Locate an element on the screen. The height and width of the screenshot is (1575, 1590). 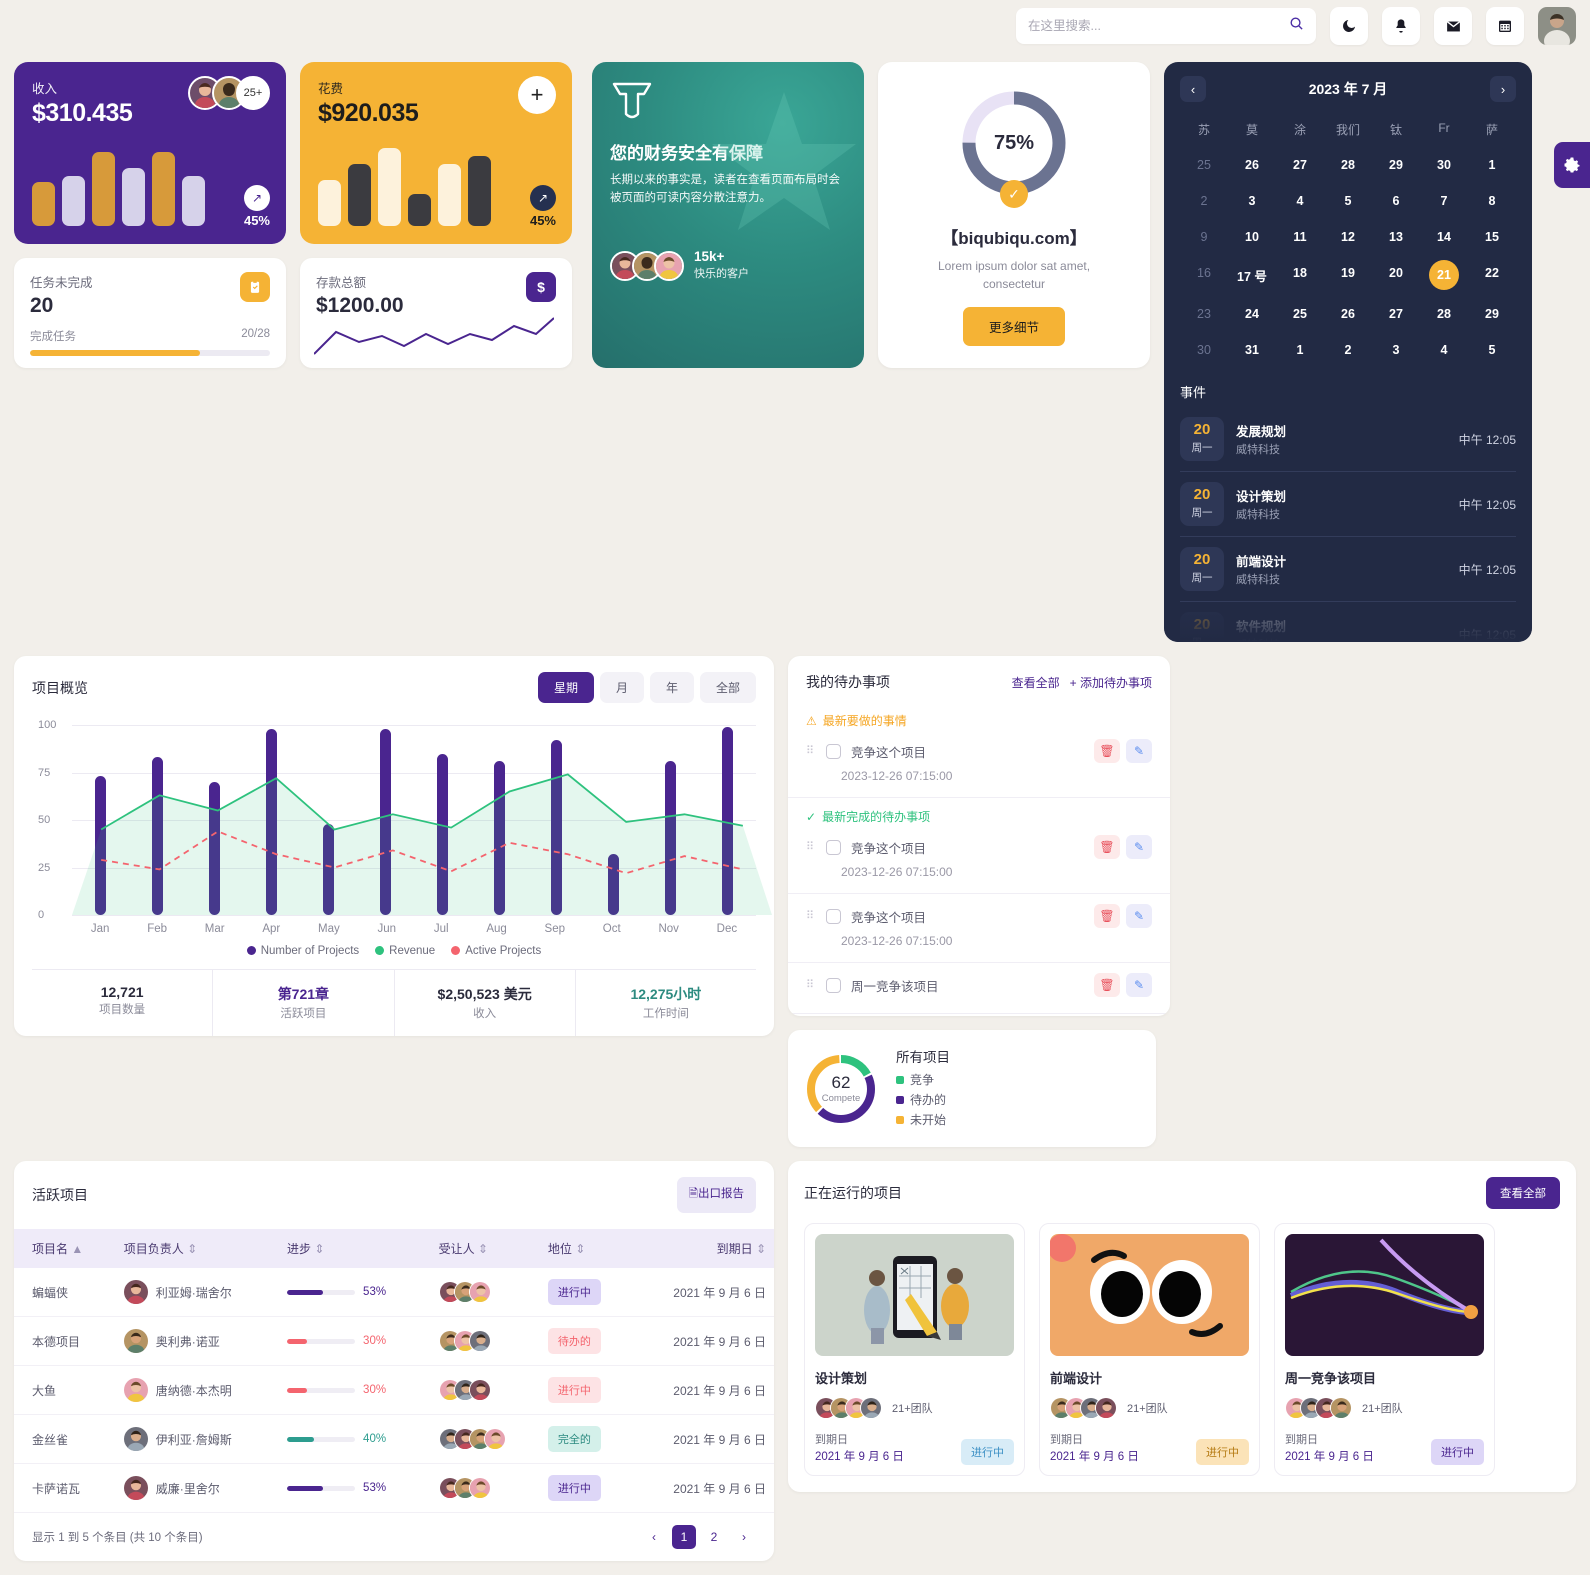
more-details-button: 更多细节 is located at coordinates (1013, 326).